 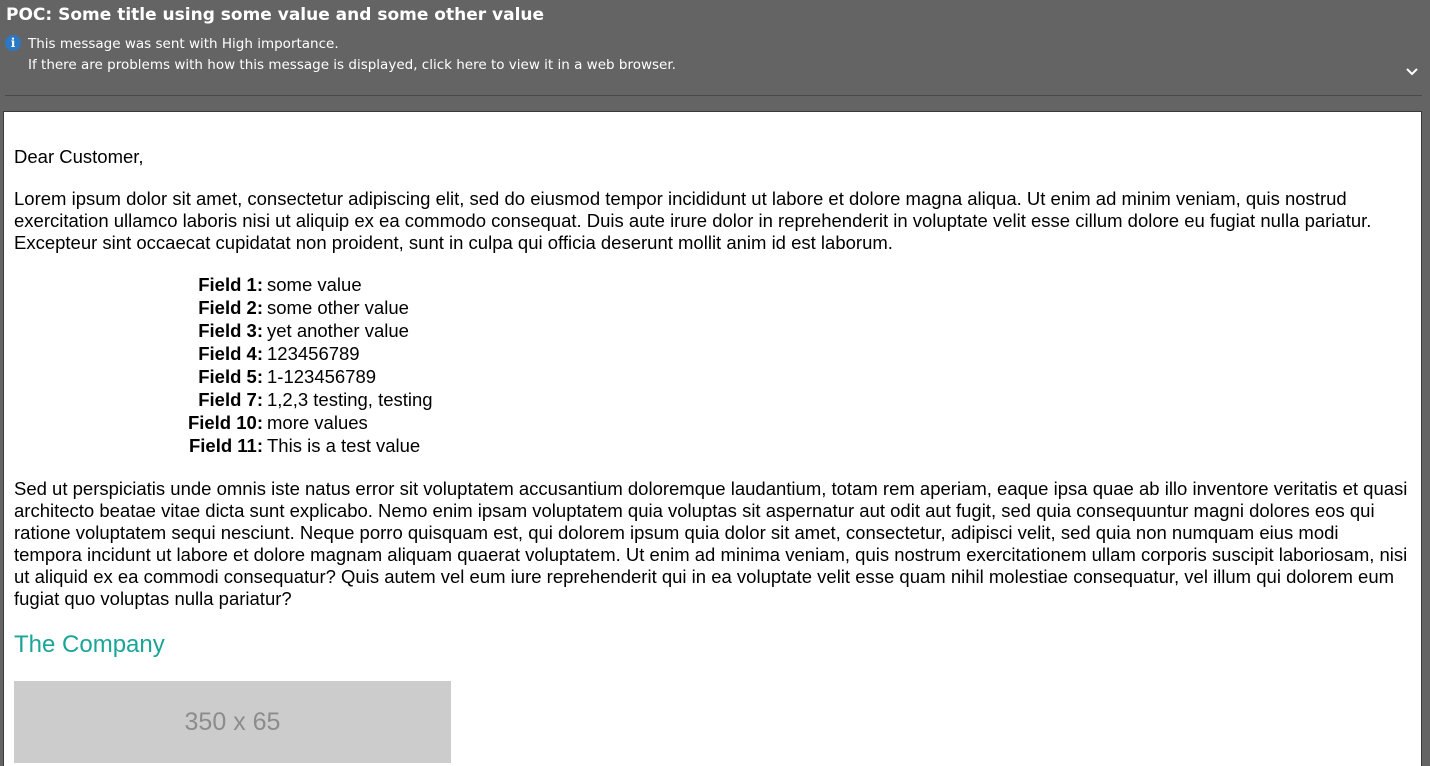 I want to click on field-row: Field 3: yet another value, so click(x=223, y=331).